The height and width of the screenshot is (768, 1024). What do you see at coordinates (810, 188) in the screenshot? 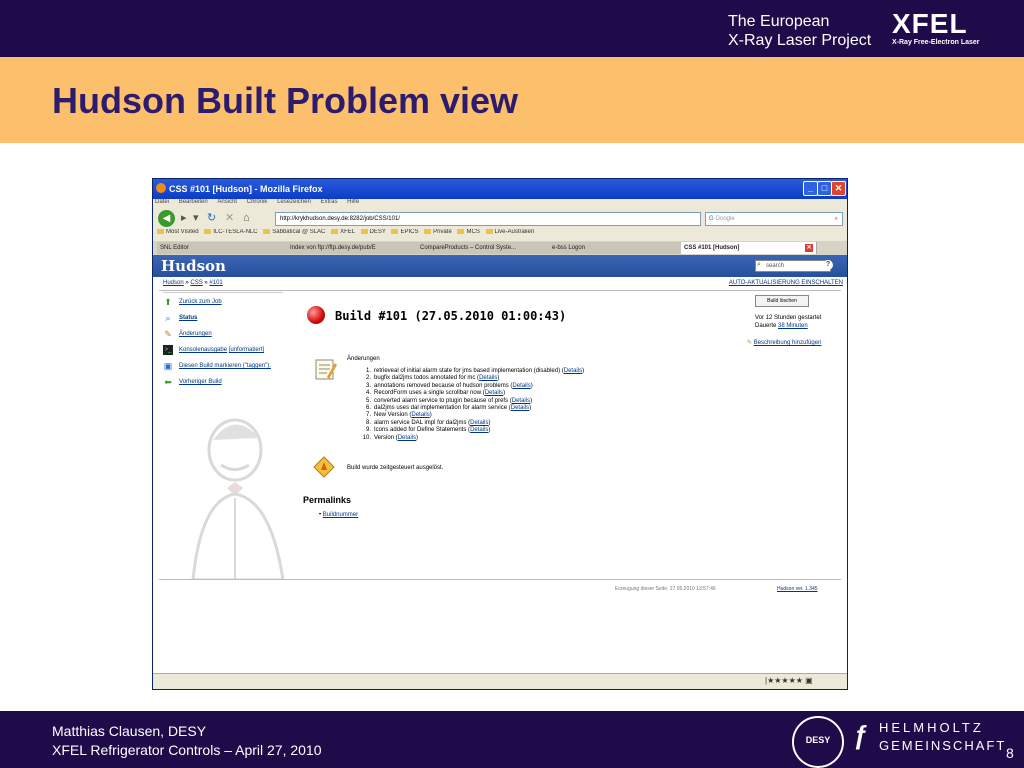
I see `minimize-icon: _` at bounding box center [810, 188].